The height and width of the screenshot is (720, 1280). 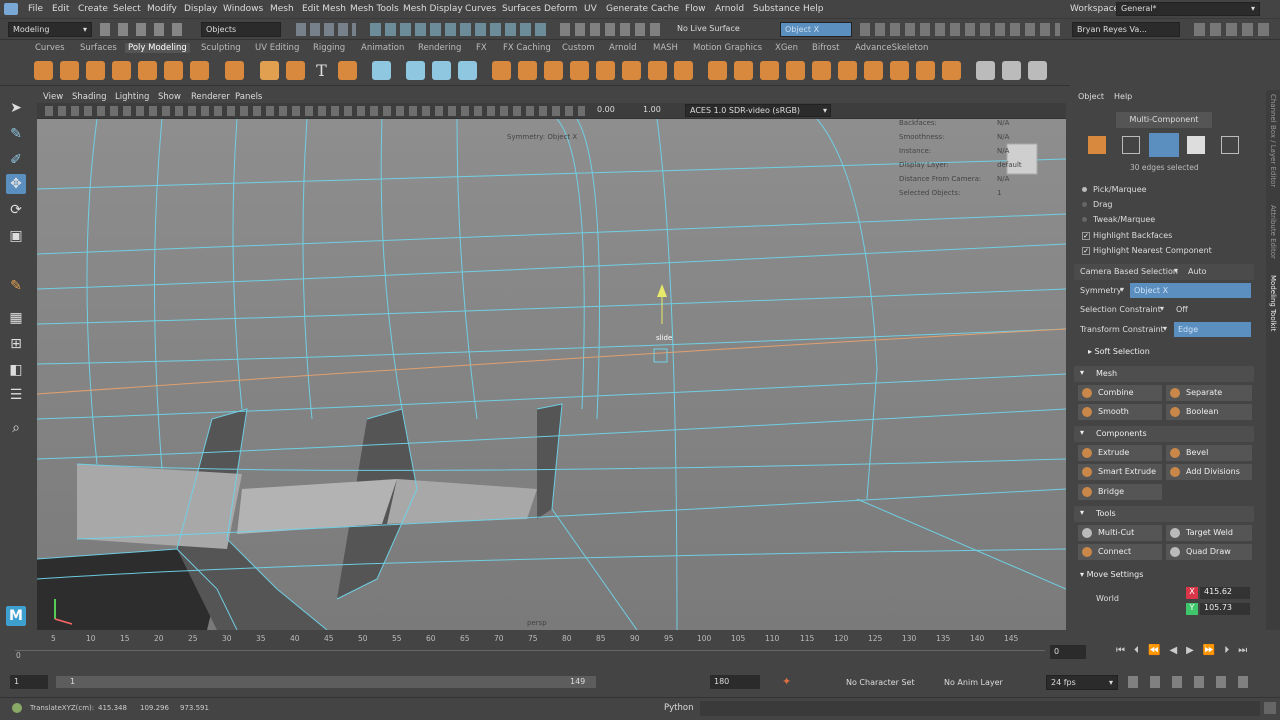 I want to click on uv-editor-icon, so click(x=381, y=70).